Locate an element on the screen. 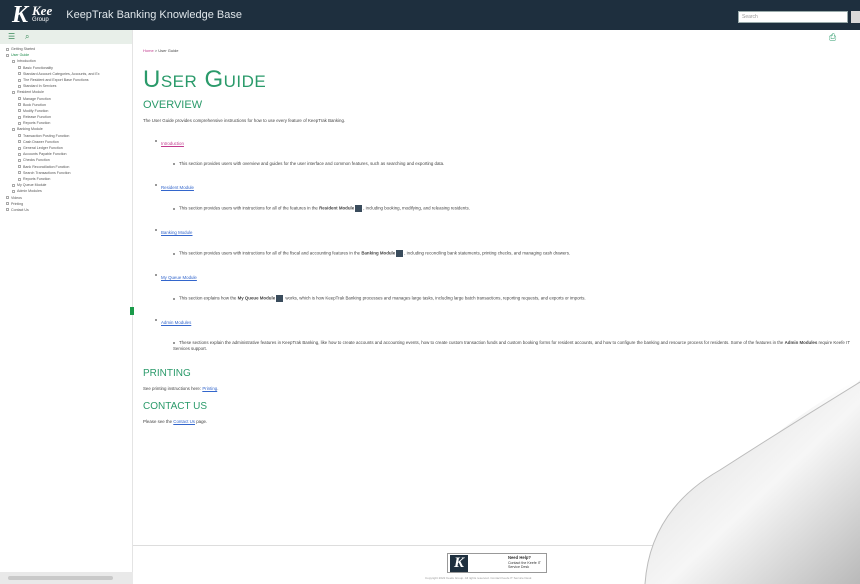  page-title: User Guide is located at coordinates (205, 79).